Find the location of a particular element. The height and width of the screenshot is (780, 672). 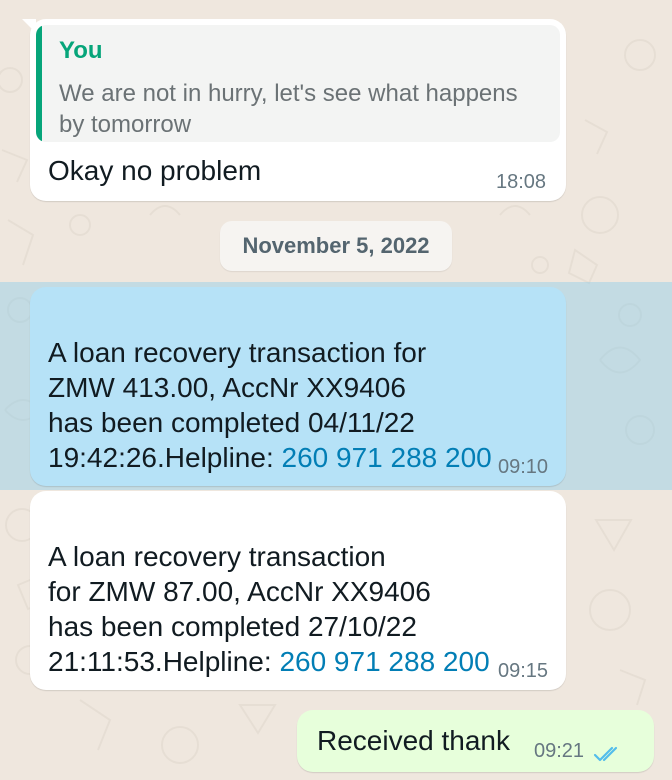

quoted-author: You is located at coordinates (81, 50).